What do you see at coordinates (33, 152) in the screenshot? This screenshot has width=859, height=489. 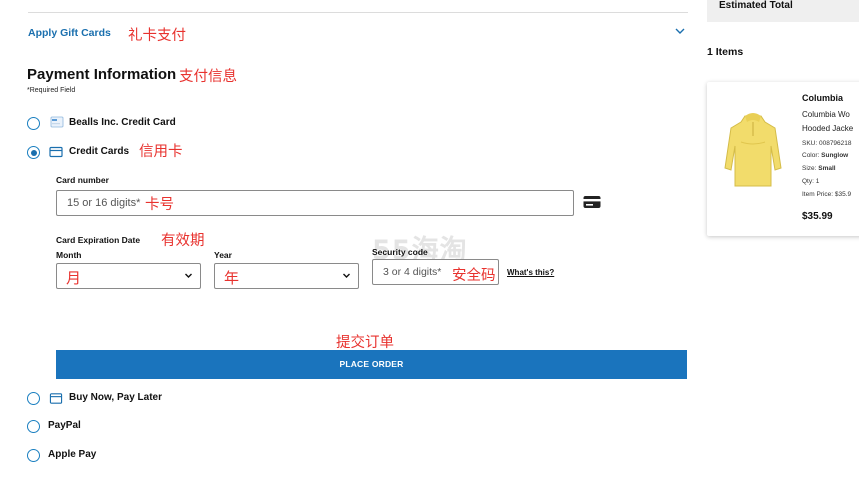 I see `credit-cards-radio` at bounding box center [33, 152].